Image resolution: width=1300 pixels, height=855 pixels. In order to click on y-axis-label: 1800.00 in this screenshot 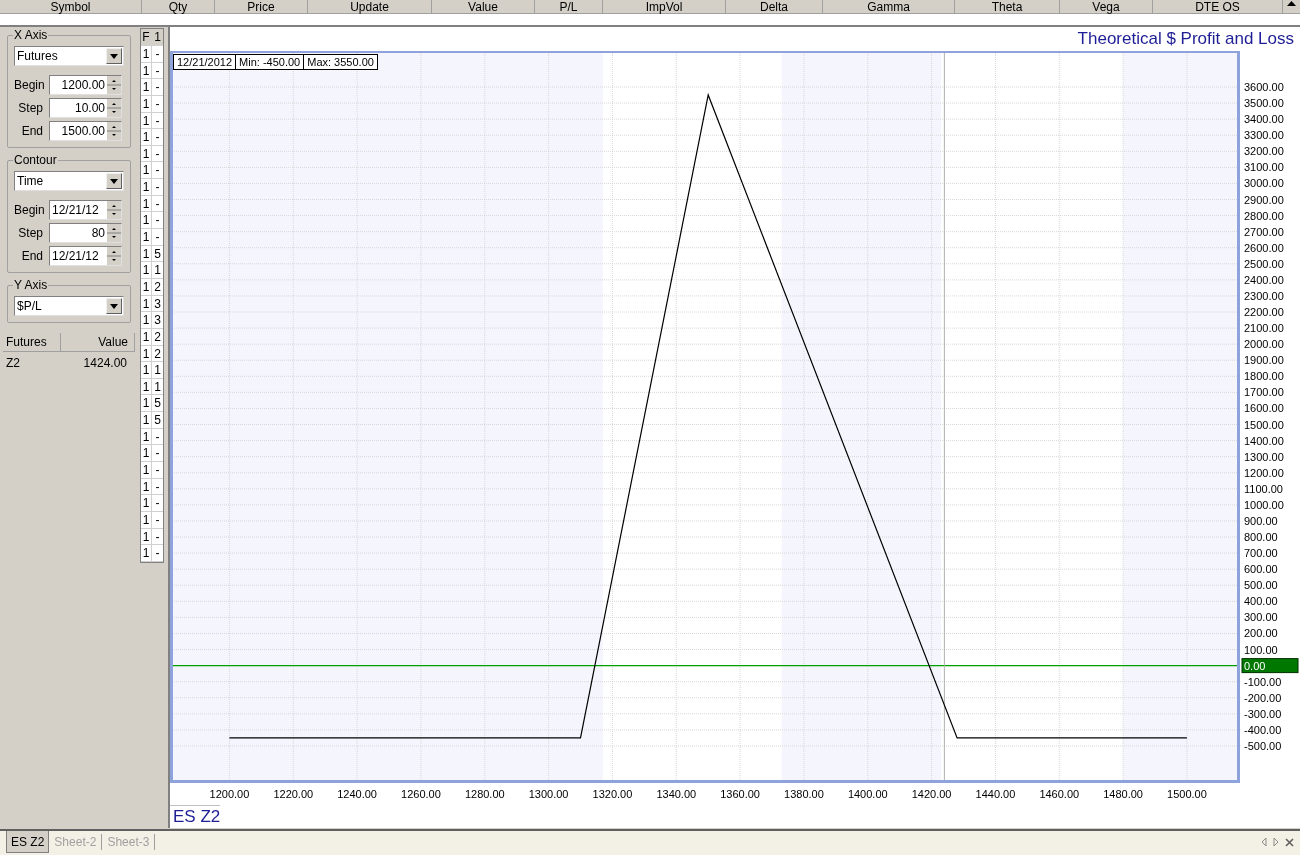, I will do `click(1264, 376)`.